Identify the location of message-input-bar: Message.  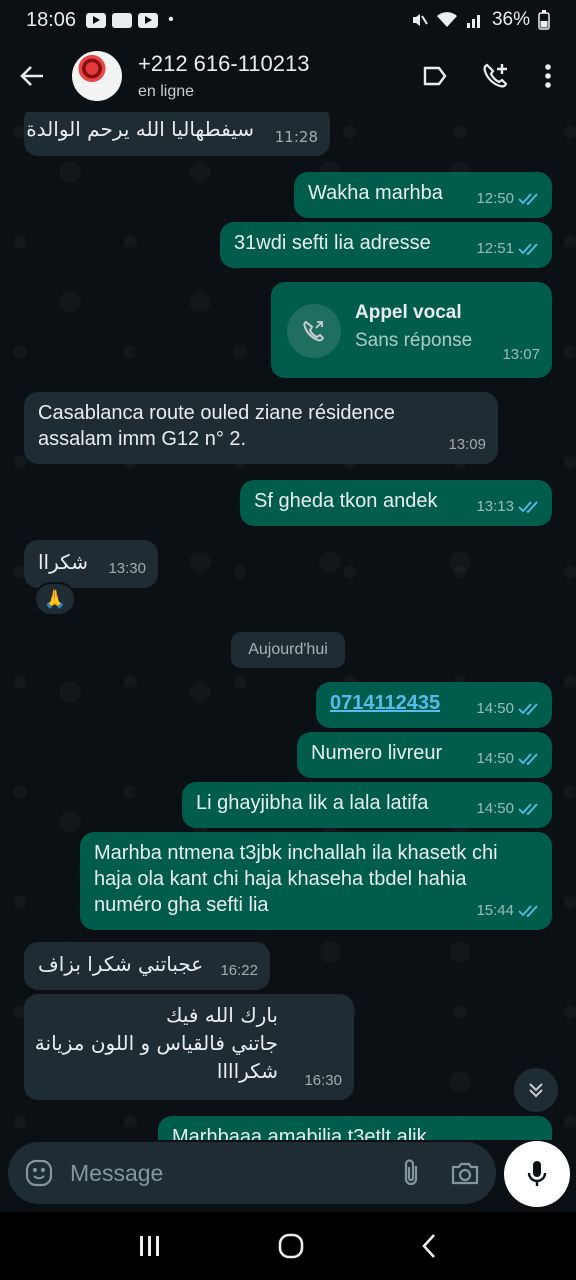
(288, 1176).